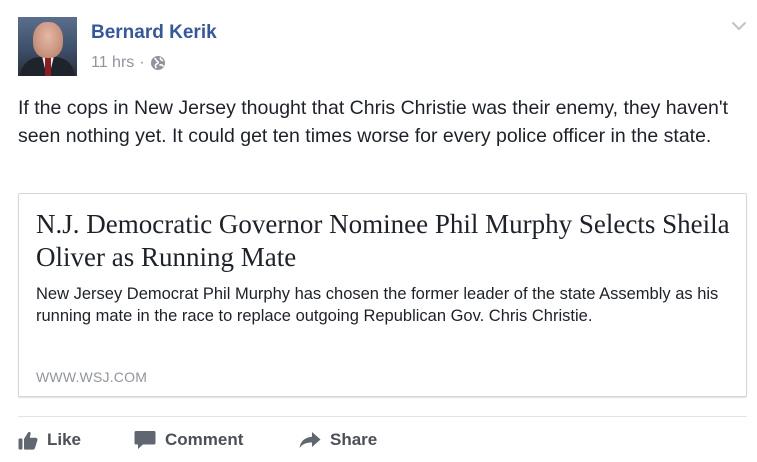 This screenshot has width=757, height=462. I want to click on post-meta: 11 hrs ·, so click(128, 63).